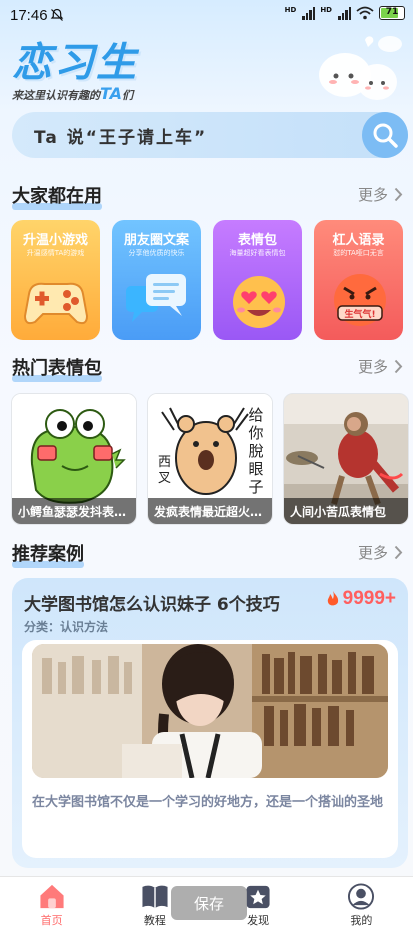 This screenshot has width=413, height=928. Describe the element at coordinates (55, 240) in the screenshot. I see `category-title: 升温小游戏` at that location.